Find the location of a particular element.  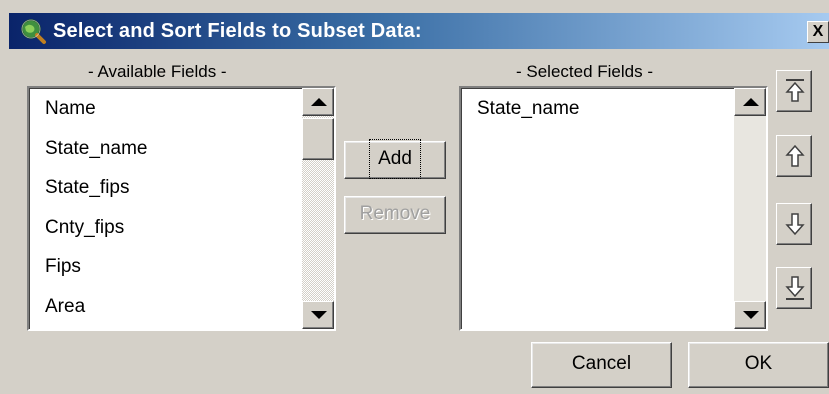

remove-button: Remove is located at coordinates (395, 215).